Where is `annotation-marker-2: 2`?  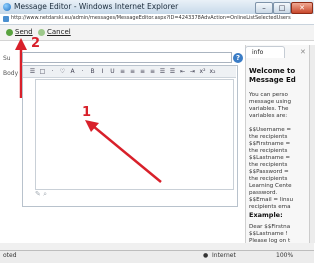 annotation-marker-2: 2 is located at coordinates (36, 43).